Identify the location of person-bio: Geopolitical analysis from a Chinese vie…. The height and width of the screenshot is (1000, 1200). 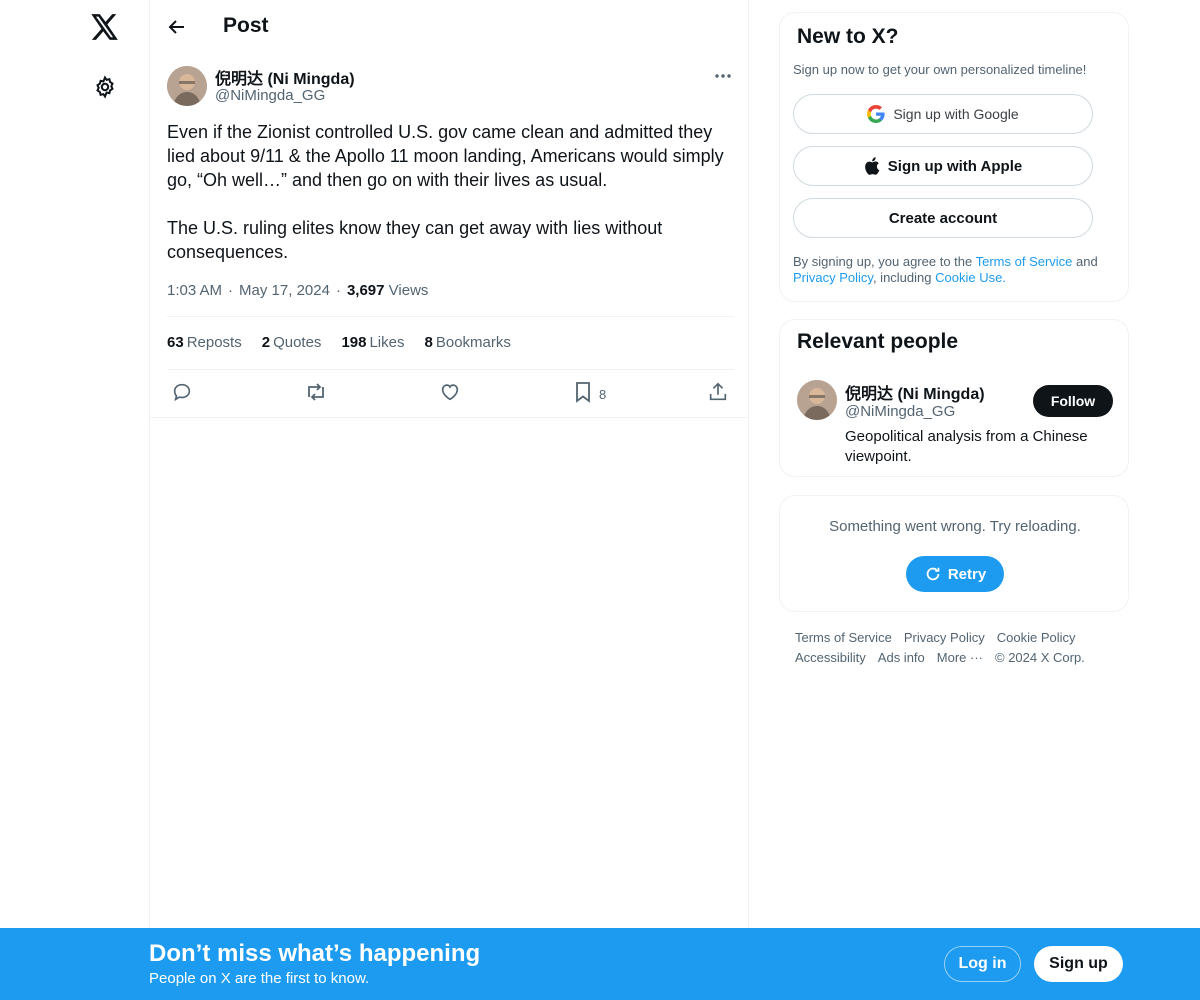
(966, 446).